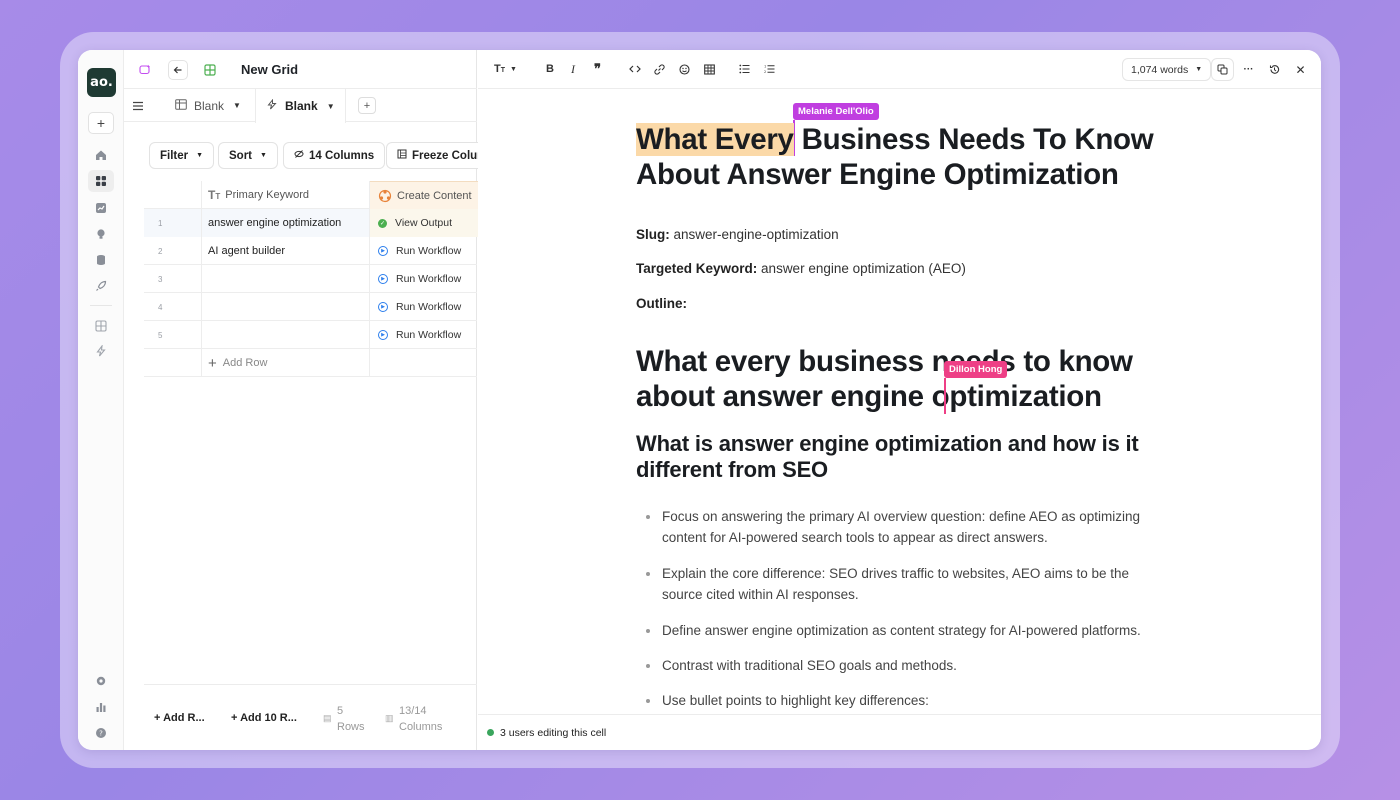 The width and height of the screenshot is (1400, 800). Describe the element at coordinates (684, 69) in the screenshot. I see `emoji-icon` at that location.